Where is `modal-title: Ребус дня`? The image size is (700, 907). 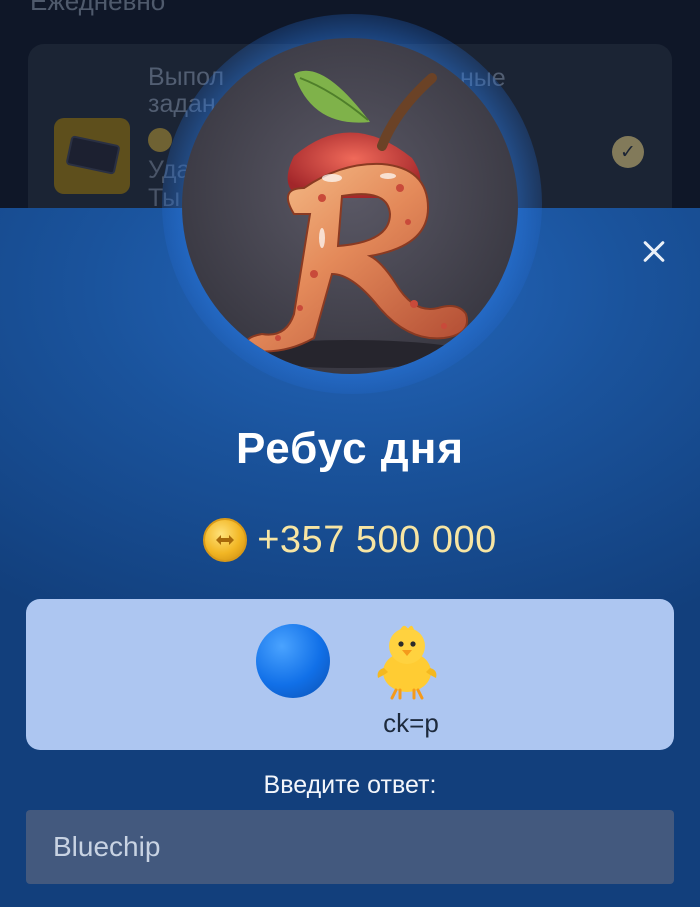
modal-title: Ребус дня is located at coordinates (350, 448).